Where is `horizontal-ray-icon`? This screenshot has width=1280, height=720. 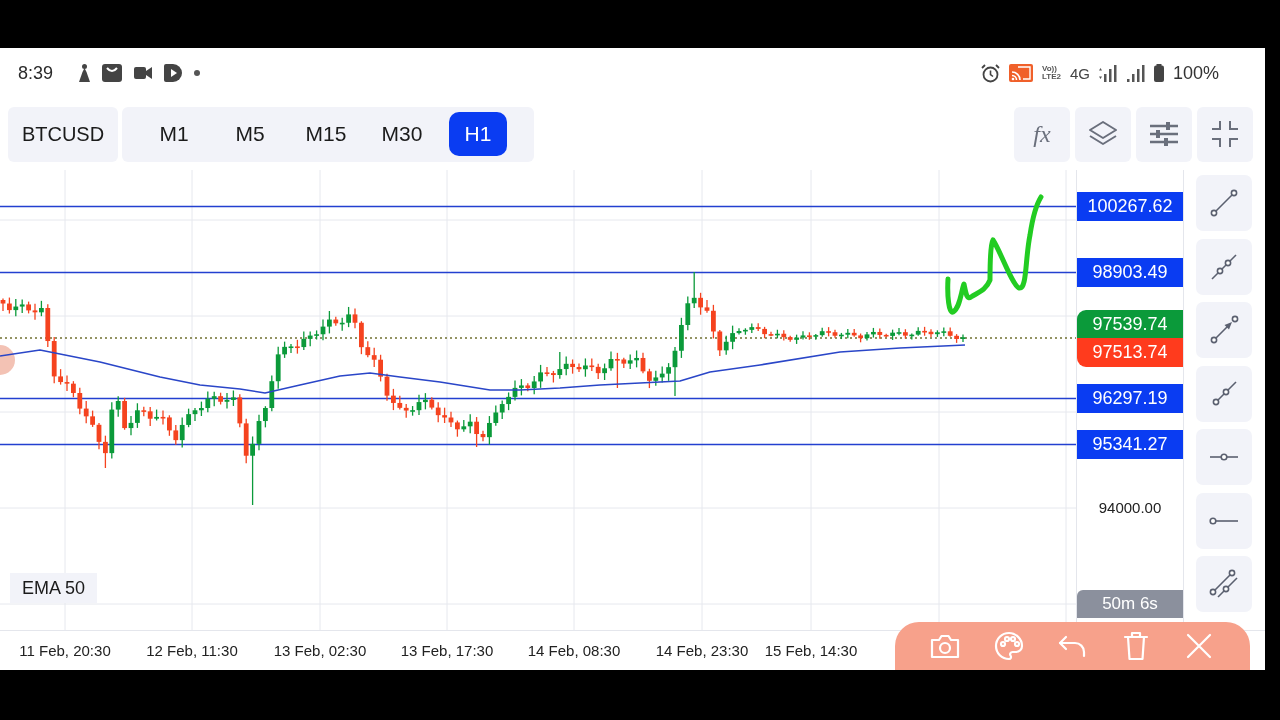 horizontal-ray-icon is located at coordinates (1224, 520).